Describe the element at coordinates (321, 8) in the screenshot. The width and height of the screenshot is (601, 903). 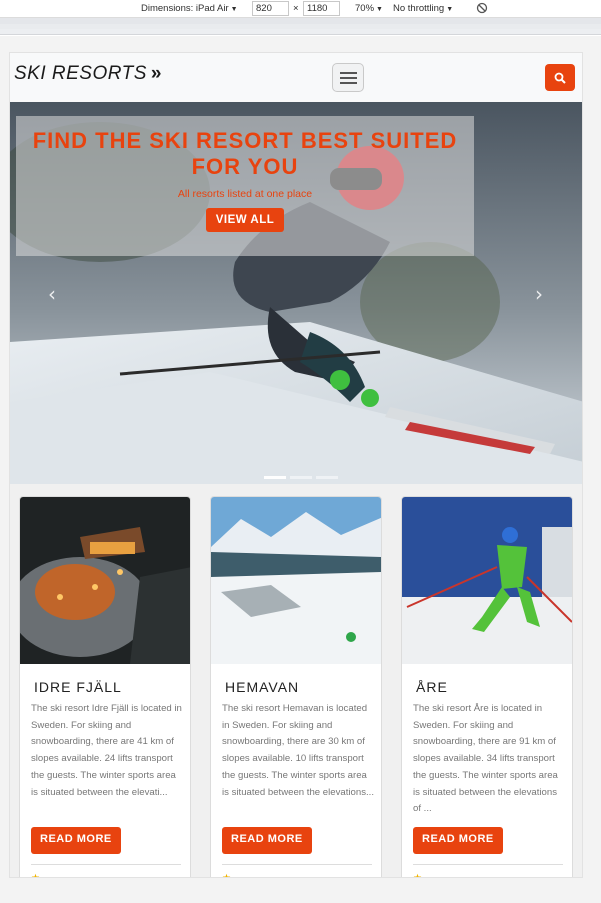
I see `height-input` at that location.